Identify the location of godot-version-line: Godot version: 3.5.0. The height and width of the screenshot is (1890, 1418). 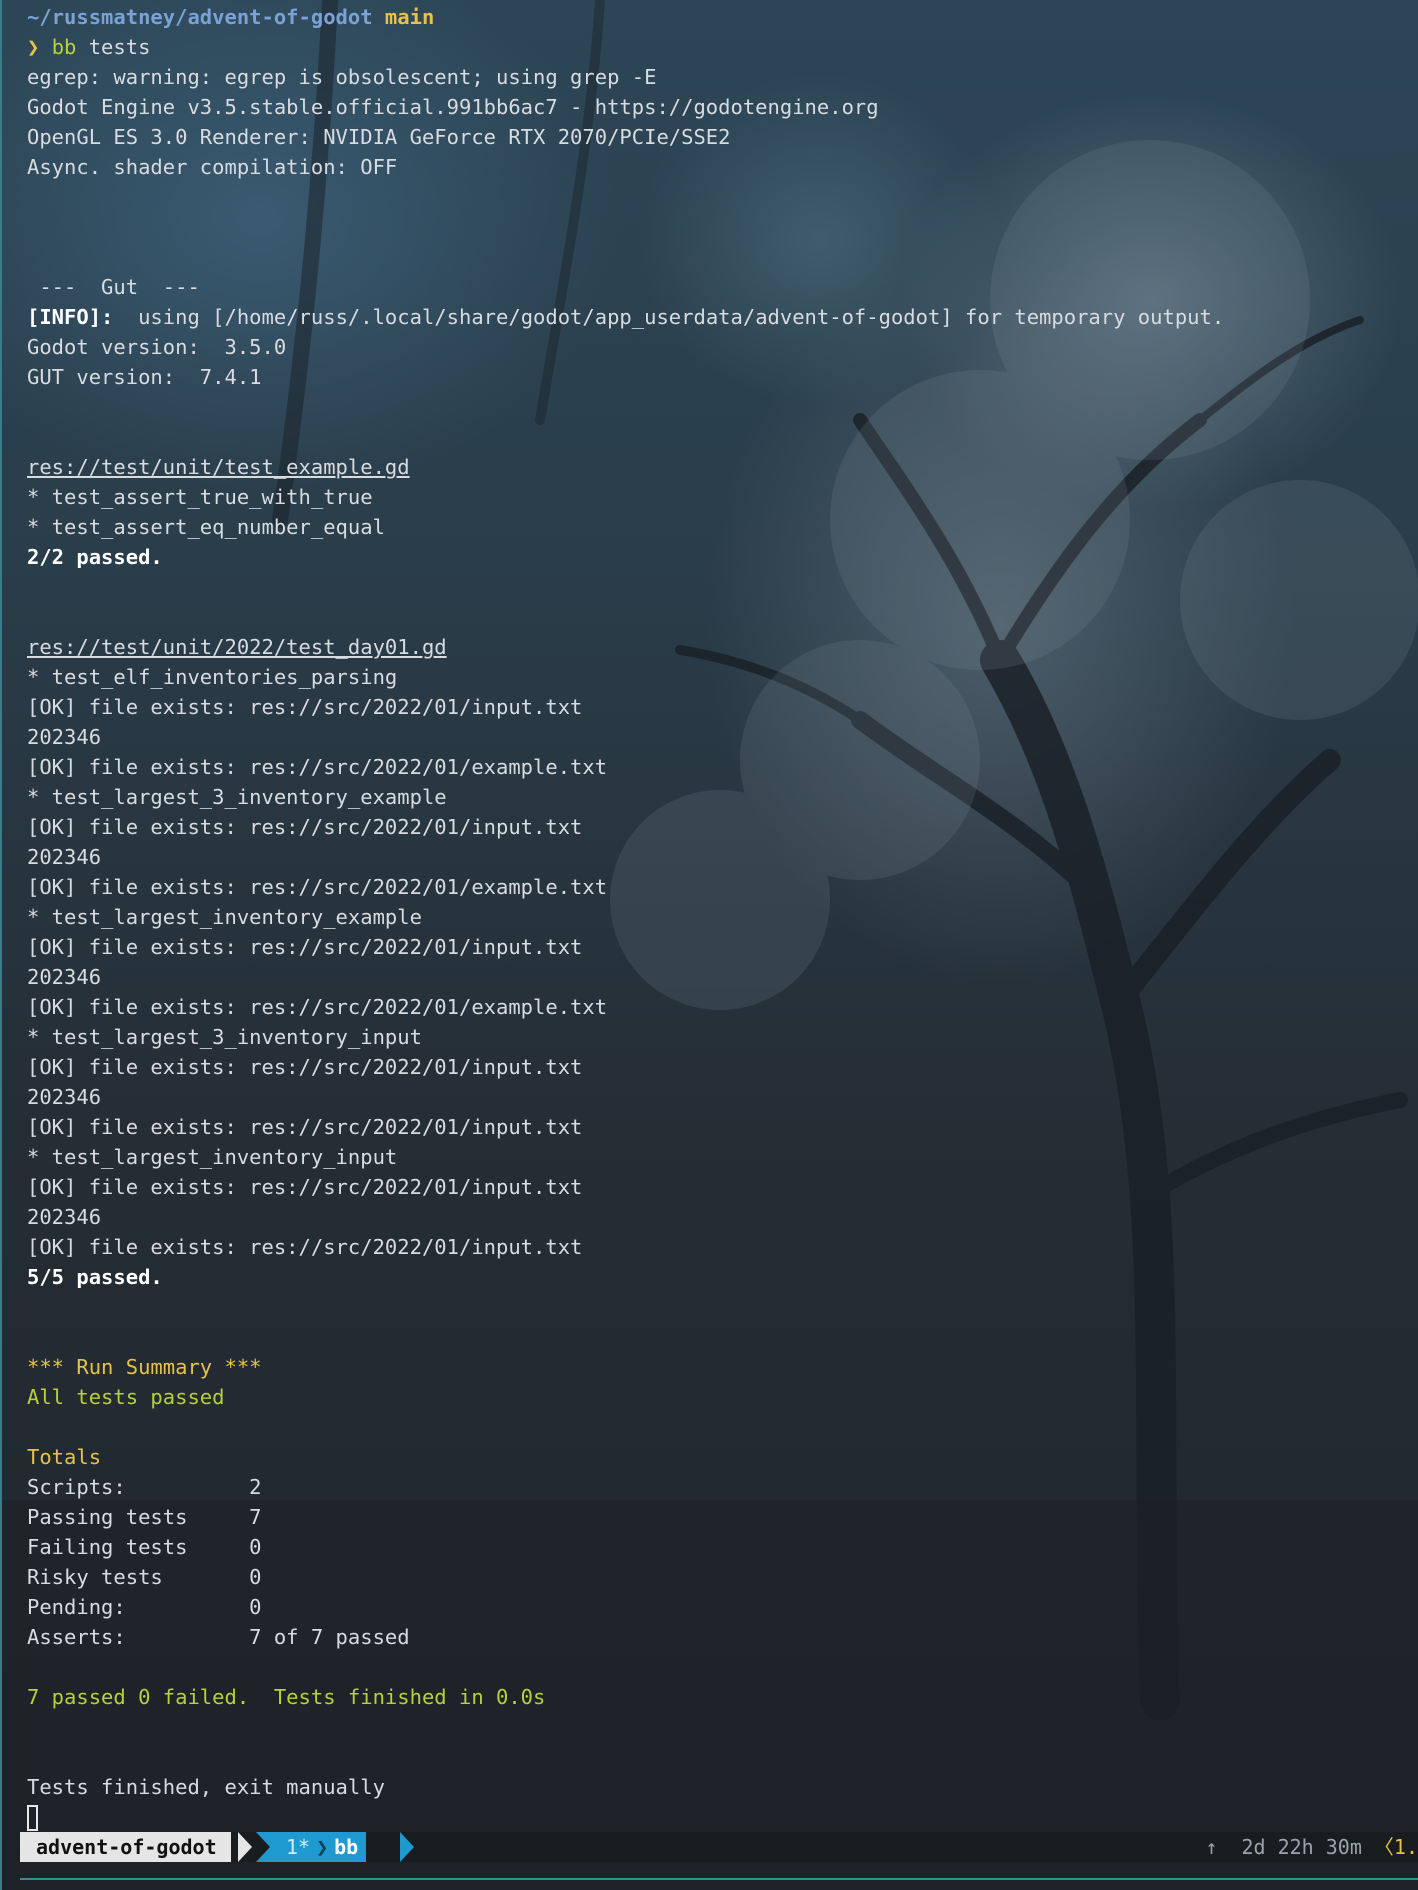
(157, 347).